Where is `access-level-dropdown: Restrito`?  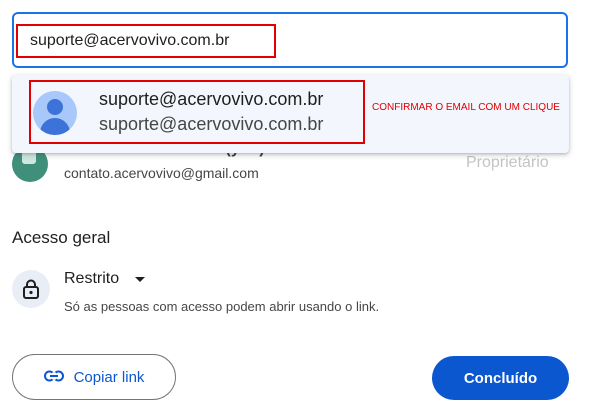 access-level-dropdown: Restrito is located at coordinates (105, 279).